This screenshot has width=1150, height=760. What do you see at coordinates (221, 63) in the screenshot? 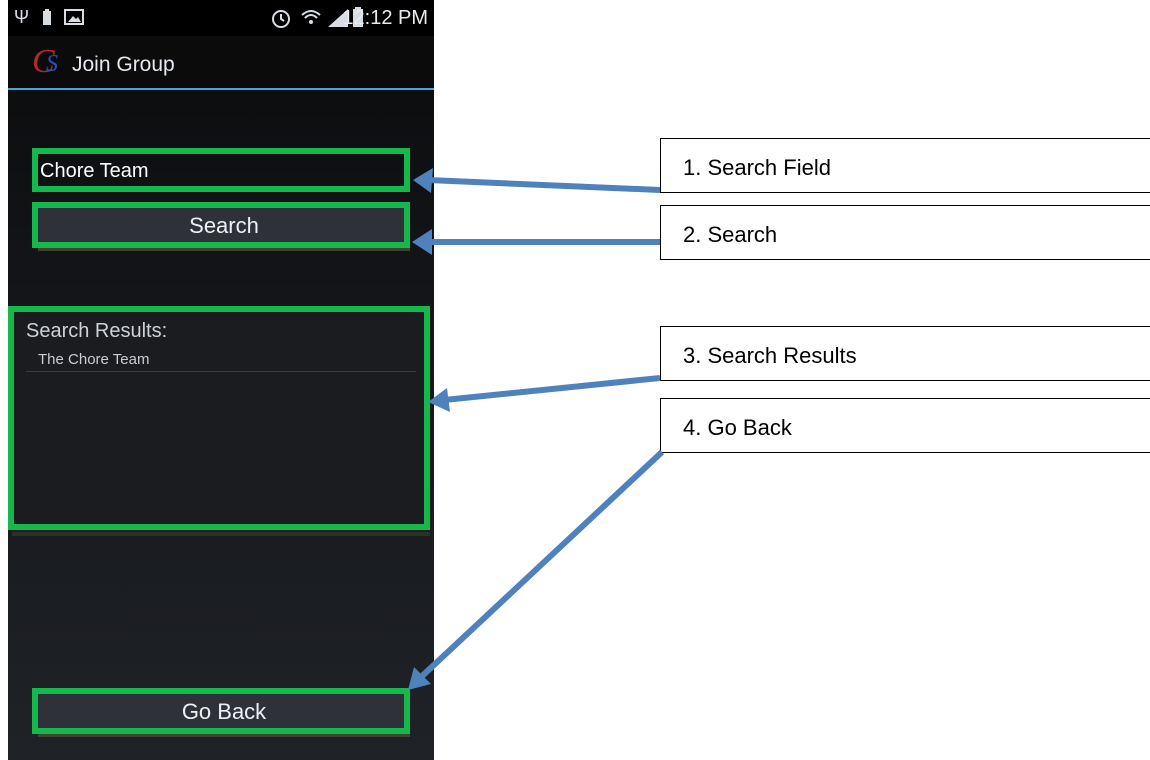
I see `action-bar: CS Join Group` at bounding box center [221, 63].